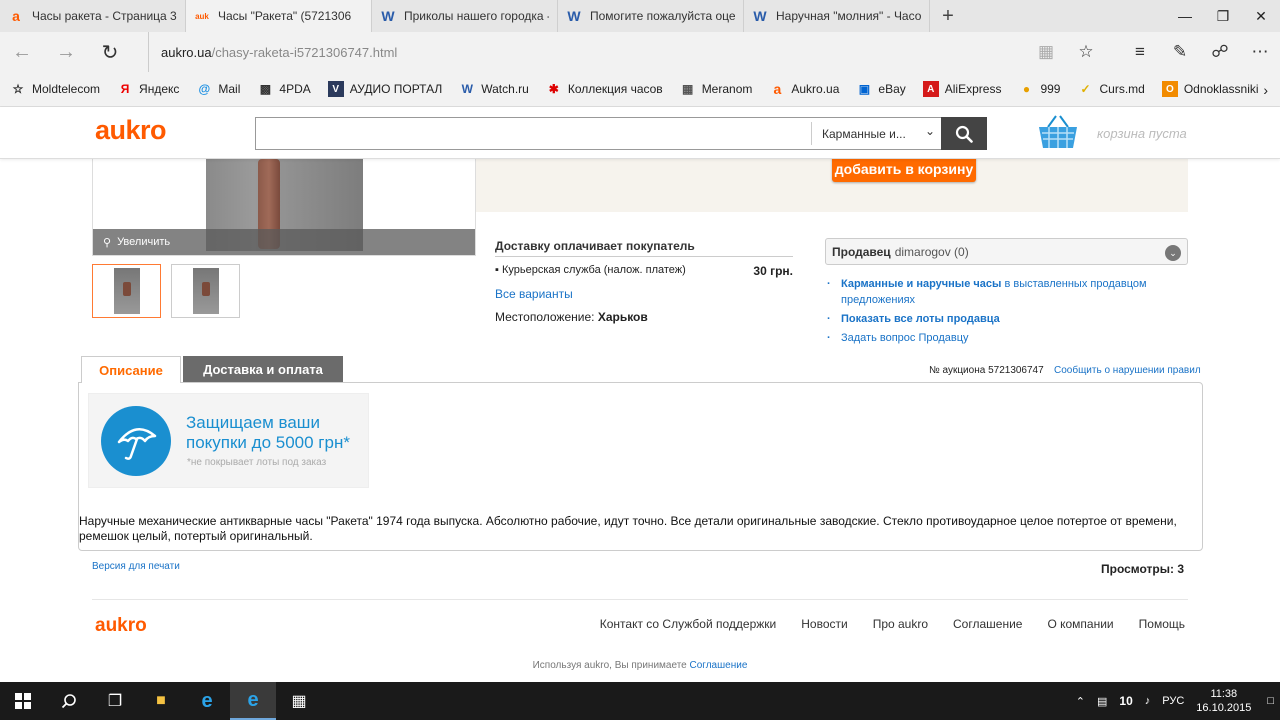 The image size is (1280, 720). I want to click on store-icon: ▦, so click(299, 701).